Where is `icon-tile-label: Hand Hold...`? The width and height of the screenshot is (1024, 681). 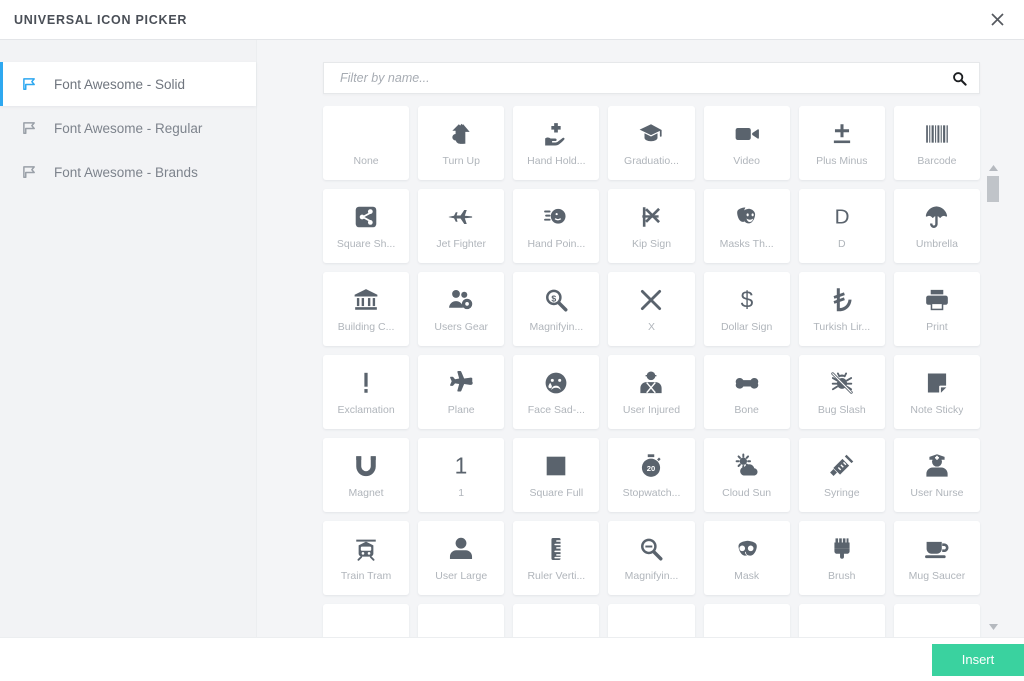 icon-tile-label: Hand Hold... is located at coordinates (556, 161).